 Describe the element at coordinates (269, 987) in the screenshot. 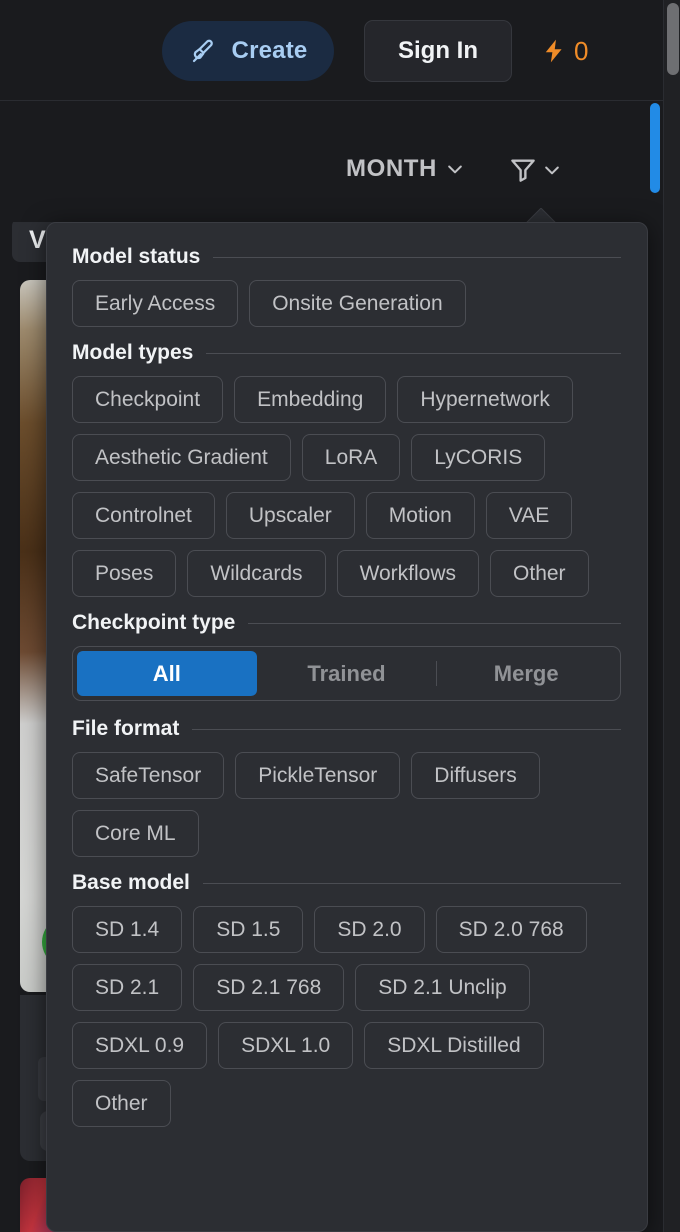

I see `filter-chip-sd-2-1-768: SD 2.1 768` at that location.